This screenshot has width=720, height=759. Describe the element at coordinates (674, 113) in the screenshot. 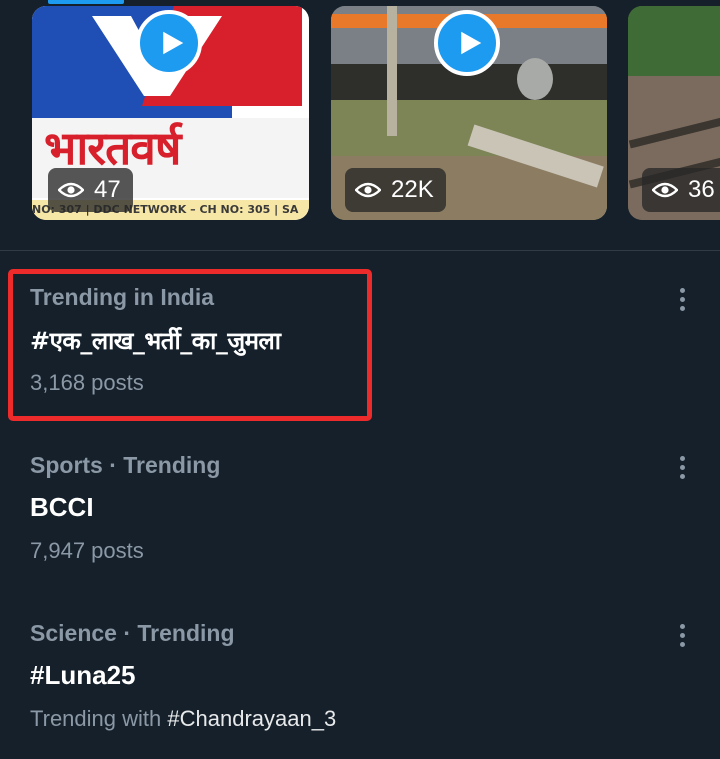

I see `video-card: 36` at that location.